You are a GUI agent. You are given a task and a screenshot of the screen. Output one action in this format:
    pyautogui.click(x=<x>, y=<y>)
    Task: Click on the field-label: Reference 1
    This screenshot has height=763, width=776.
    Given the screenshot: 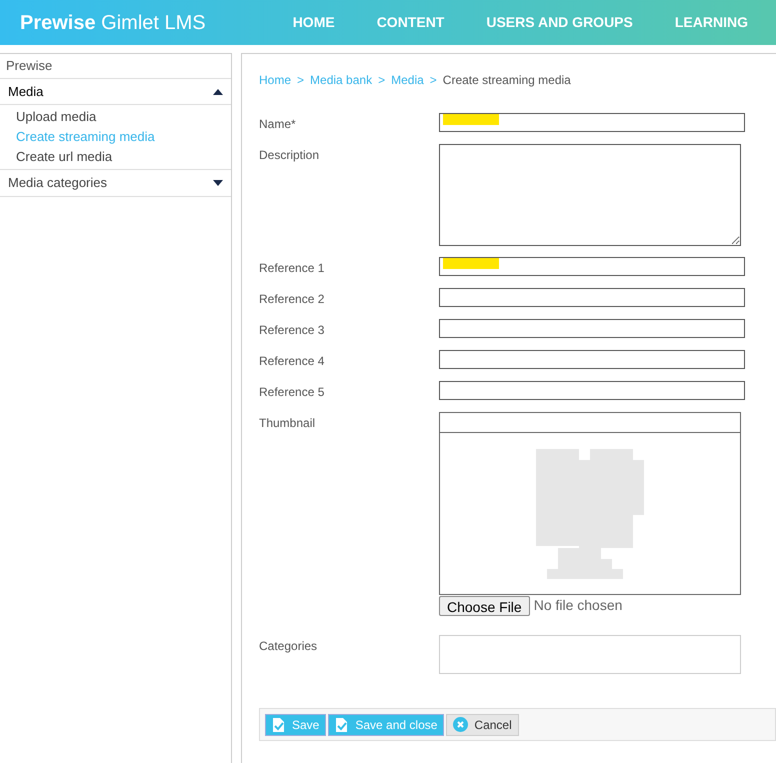 What is the action you would take?
    pyautogui.click(x=292, y=268)
    